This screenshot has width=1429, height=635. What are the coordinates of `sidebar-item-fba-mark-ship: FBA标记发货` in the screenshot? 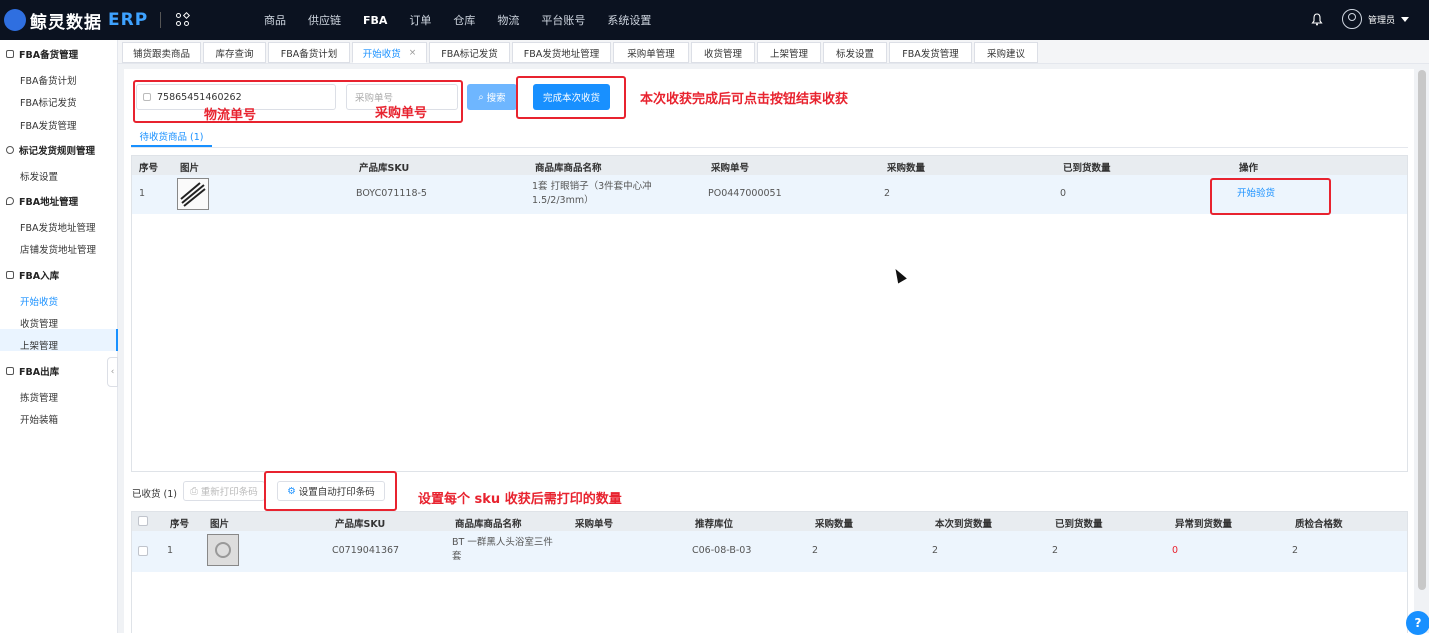 It's located at (48, 102).